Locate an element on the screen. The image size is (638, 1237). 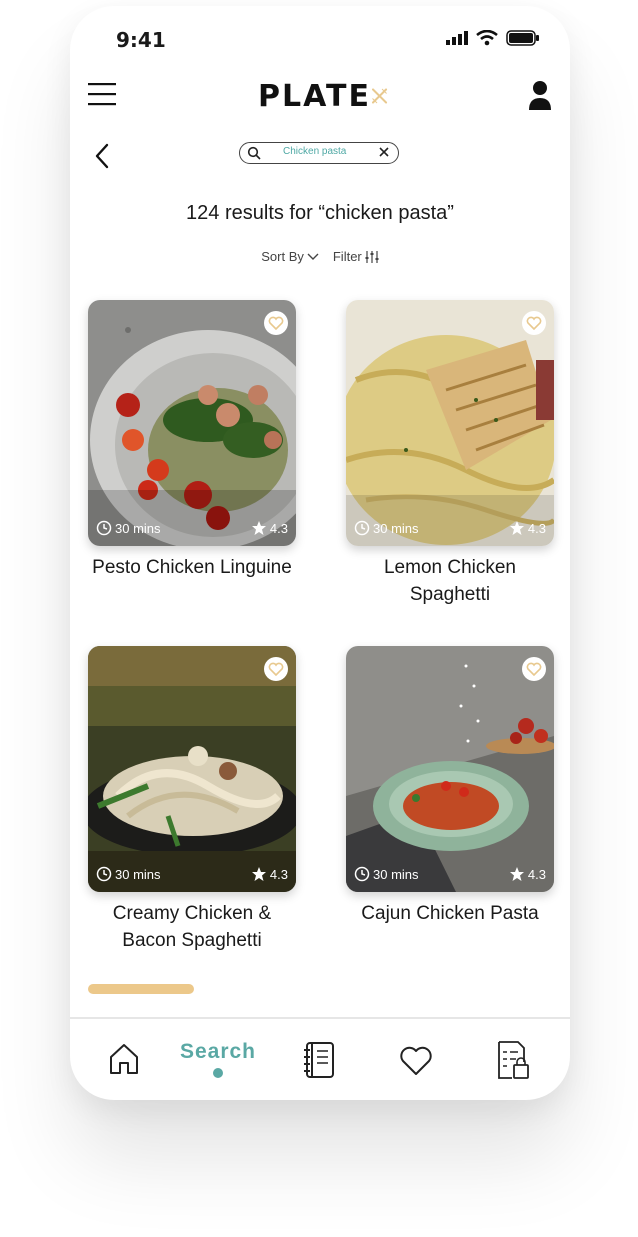
cajun-pasta-photo is located at coordinates (450, 769).